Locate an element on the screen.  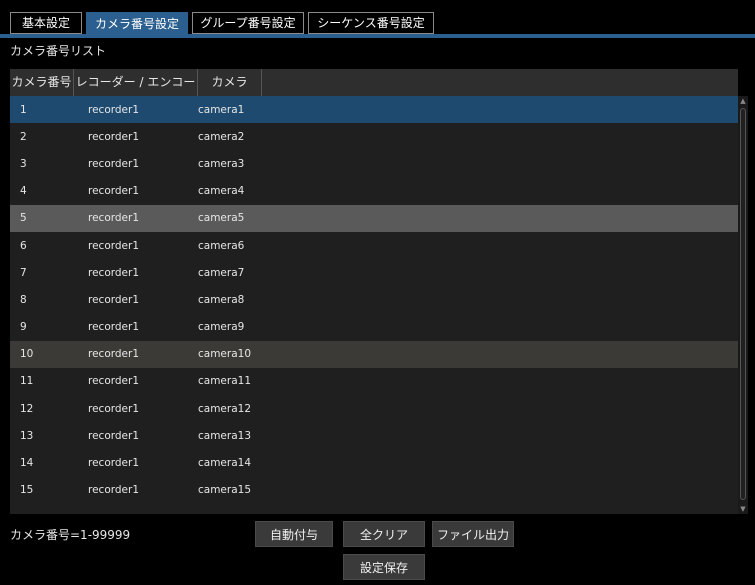
table-row: 6 recorder1 camera6 is located at coordinates (374, 245).